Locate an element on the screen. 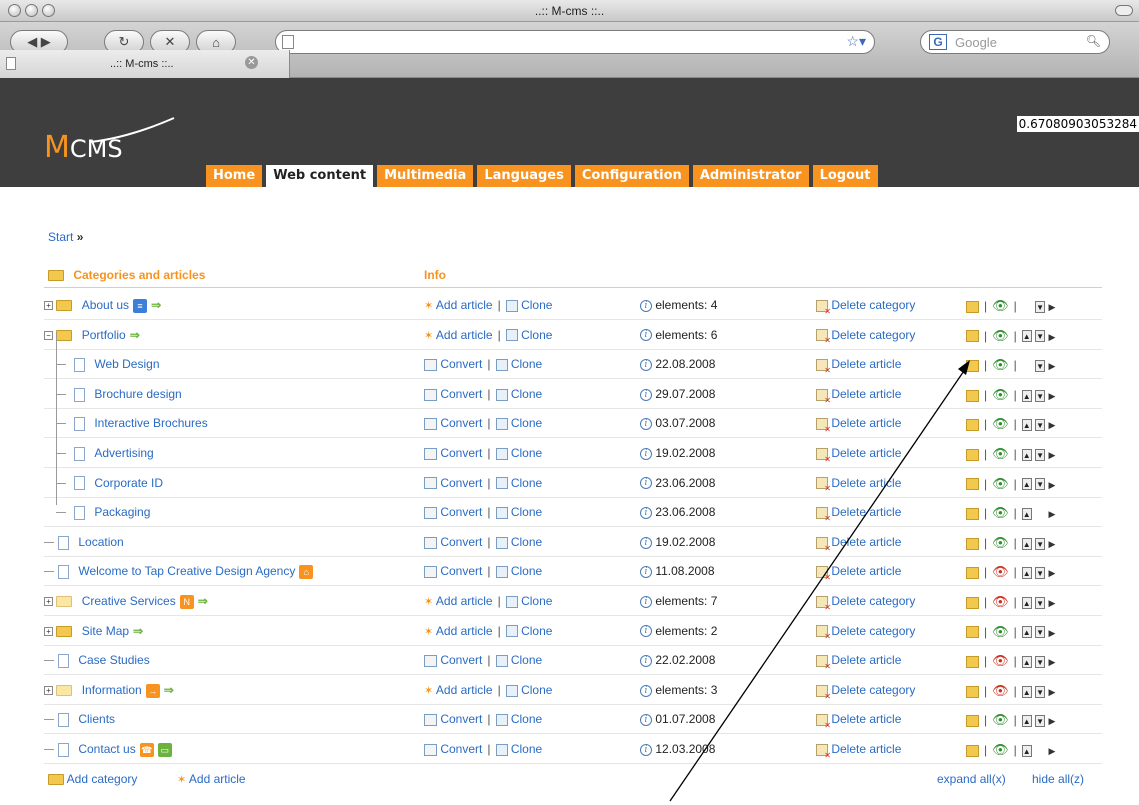 The image size is (1139, 805). close-tab-icon: ✕ is located at coordinates (251, 62).